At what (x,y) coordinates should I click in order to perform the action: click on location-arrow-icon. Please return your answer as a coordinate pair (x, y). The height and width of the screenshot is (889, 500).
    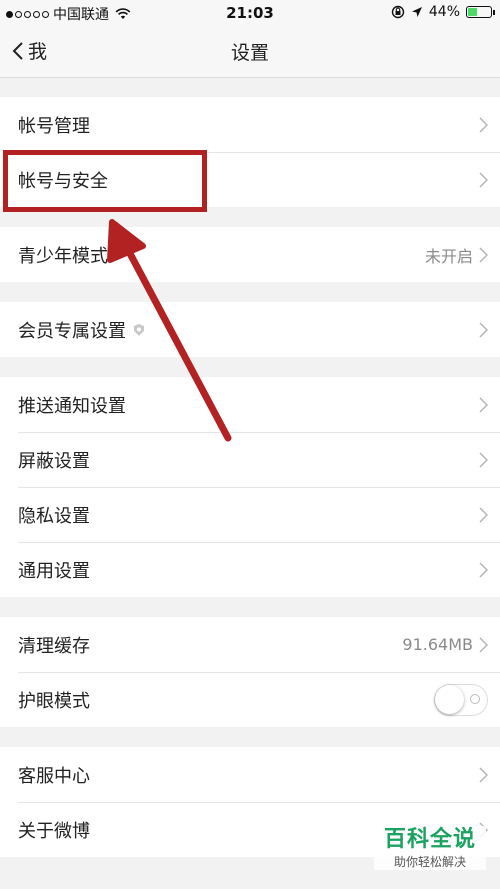
    Looking at the image, I should click on (416, 12).